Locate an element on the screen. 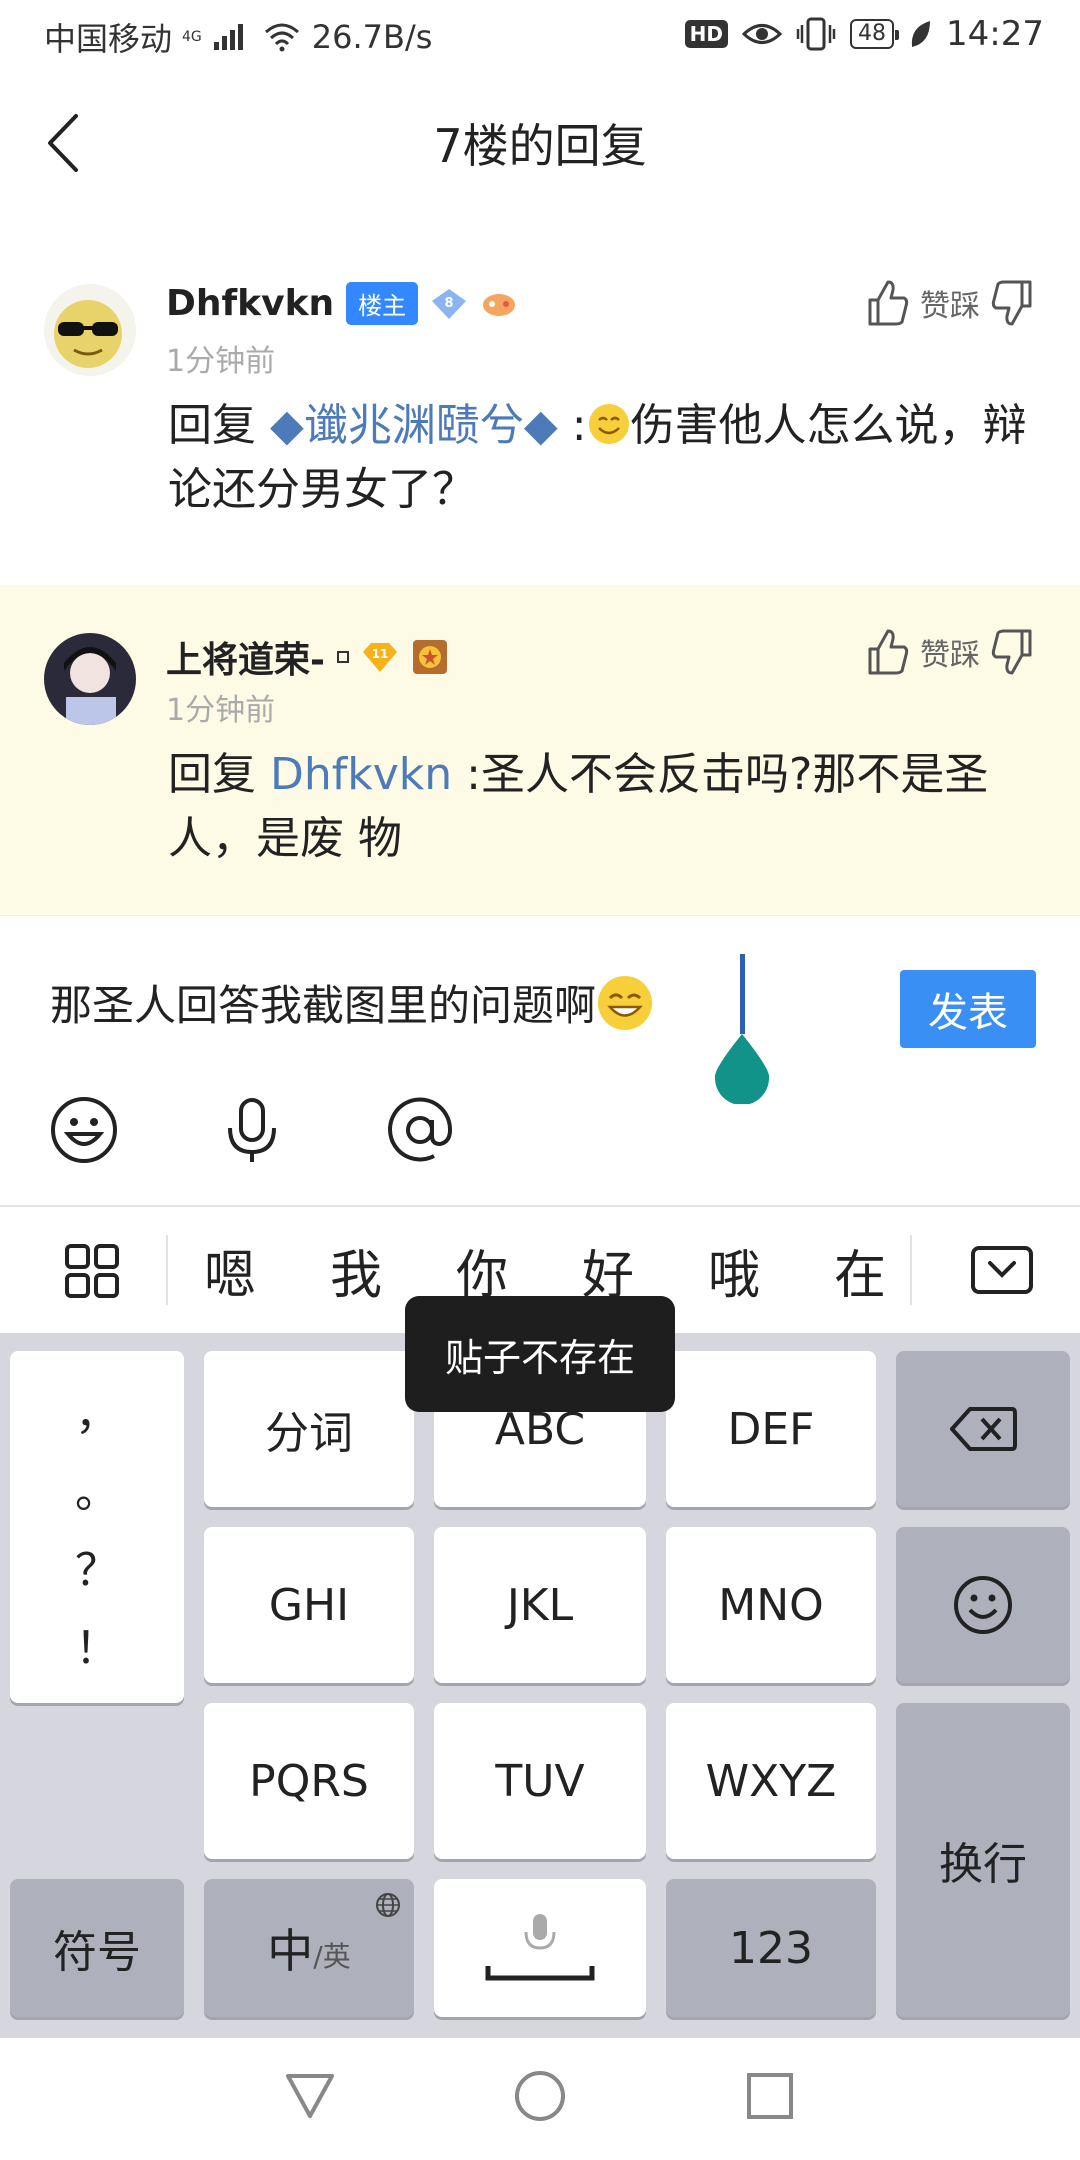 This screenshot has height=2160, width=1080. space-mic-icon is located at coordinates (540, 1947).